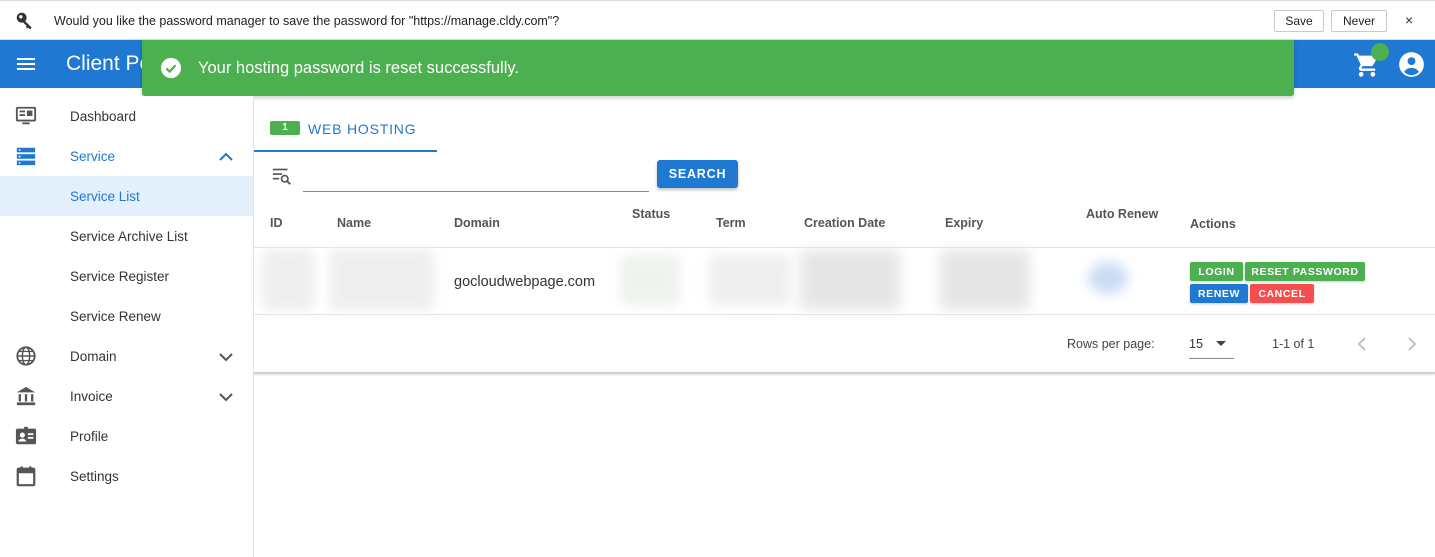  Describe the element at coordinates (281, 176) in the screenshot. I see `filter-search-icon` at that location.